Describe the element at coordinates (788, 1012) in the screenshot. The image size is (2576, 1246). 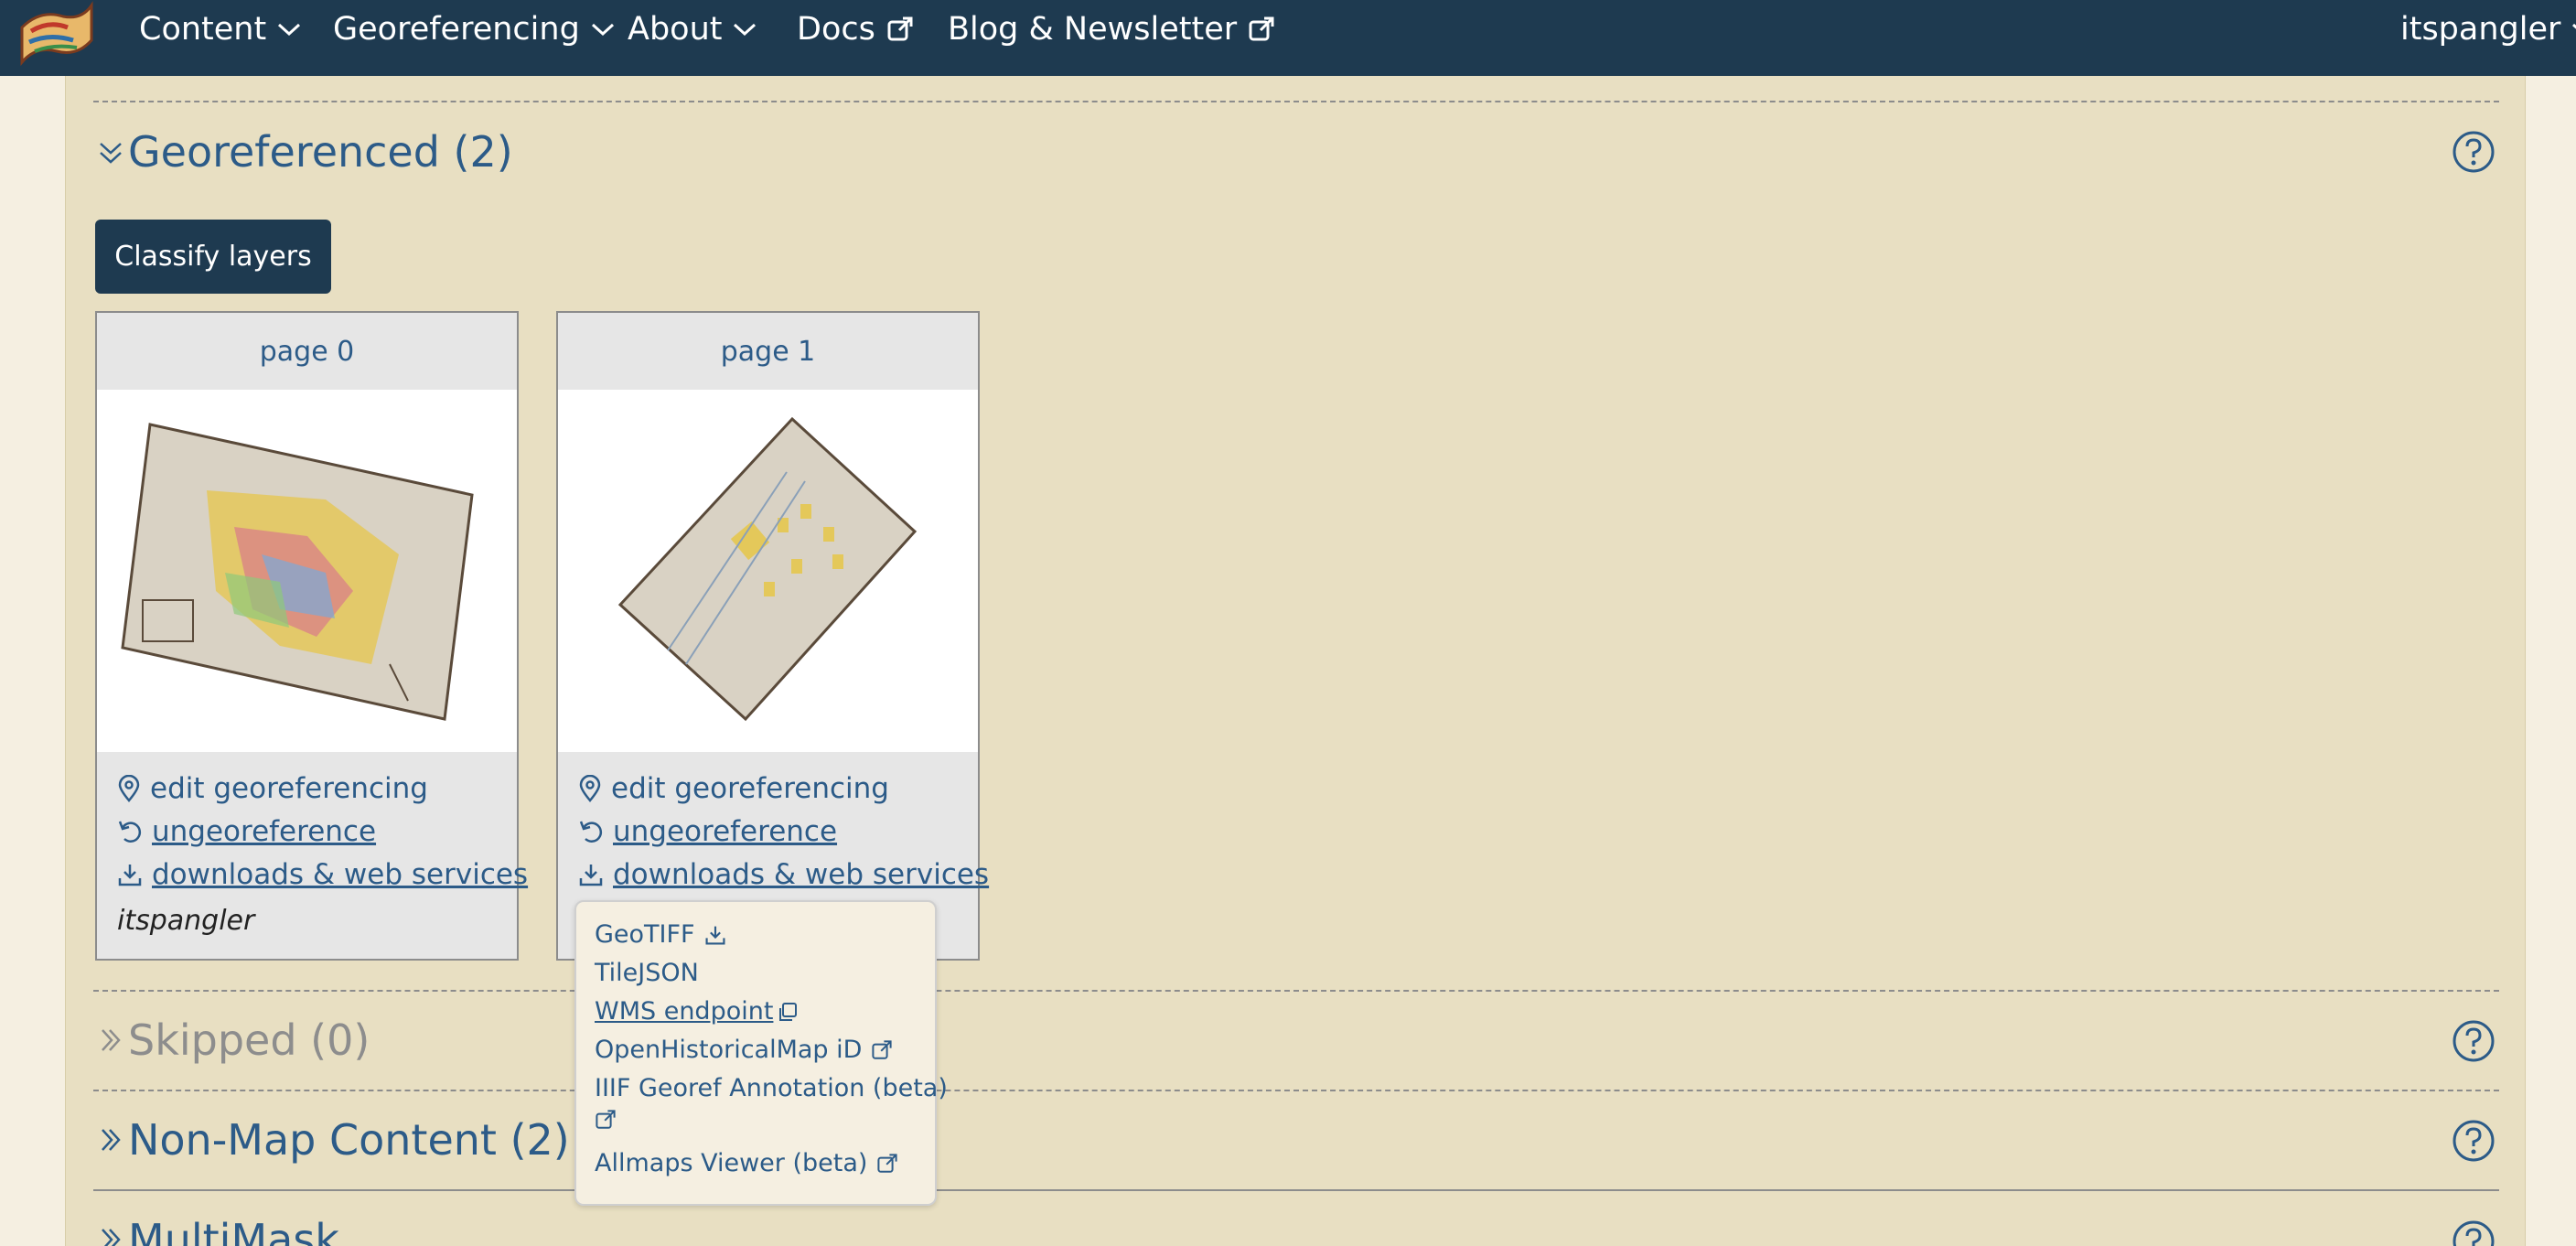
I see `copy-icon` at that location.